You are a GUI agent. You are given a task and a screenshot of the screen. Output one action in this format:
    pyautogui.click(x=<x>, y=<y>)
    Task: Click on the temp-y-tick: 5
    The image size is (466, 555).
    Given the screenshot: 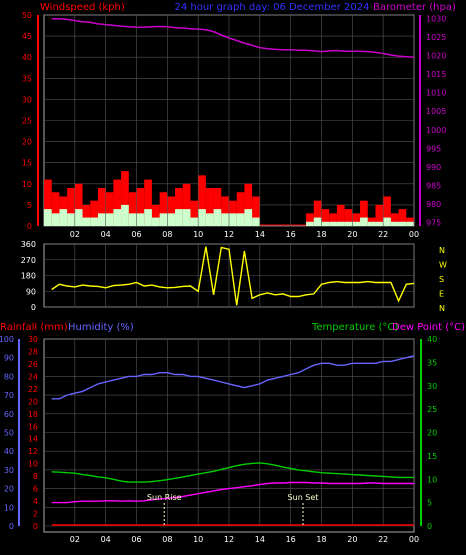 What is the action you would take?
    pyautogui.click(x=429, y=503)
    